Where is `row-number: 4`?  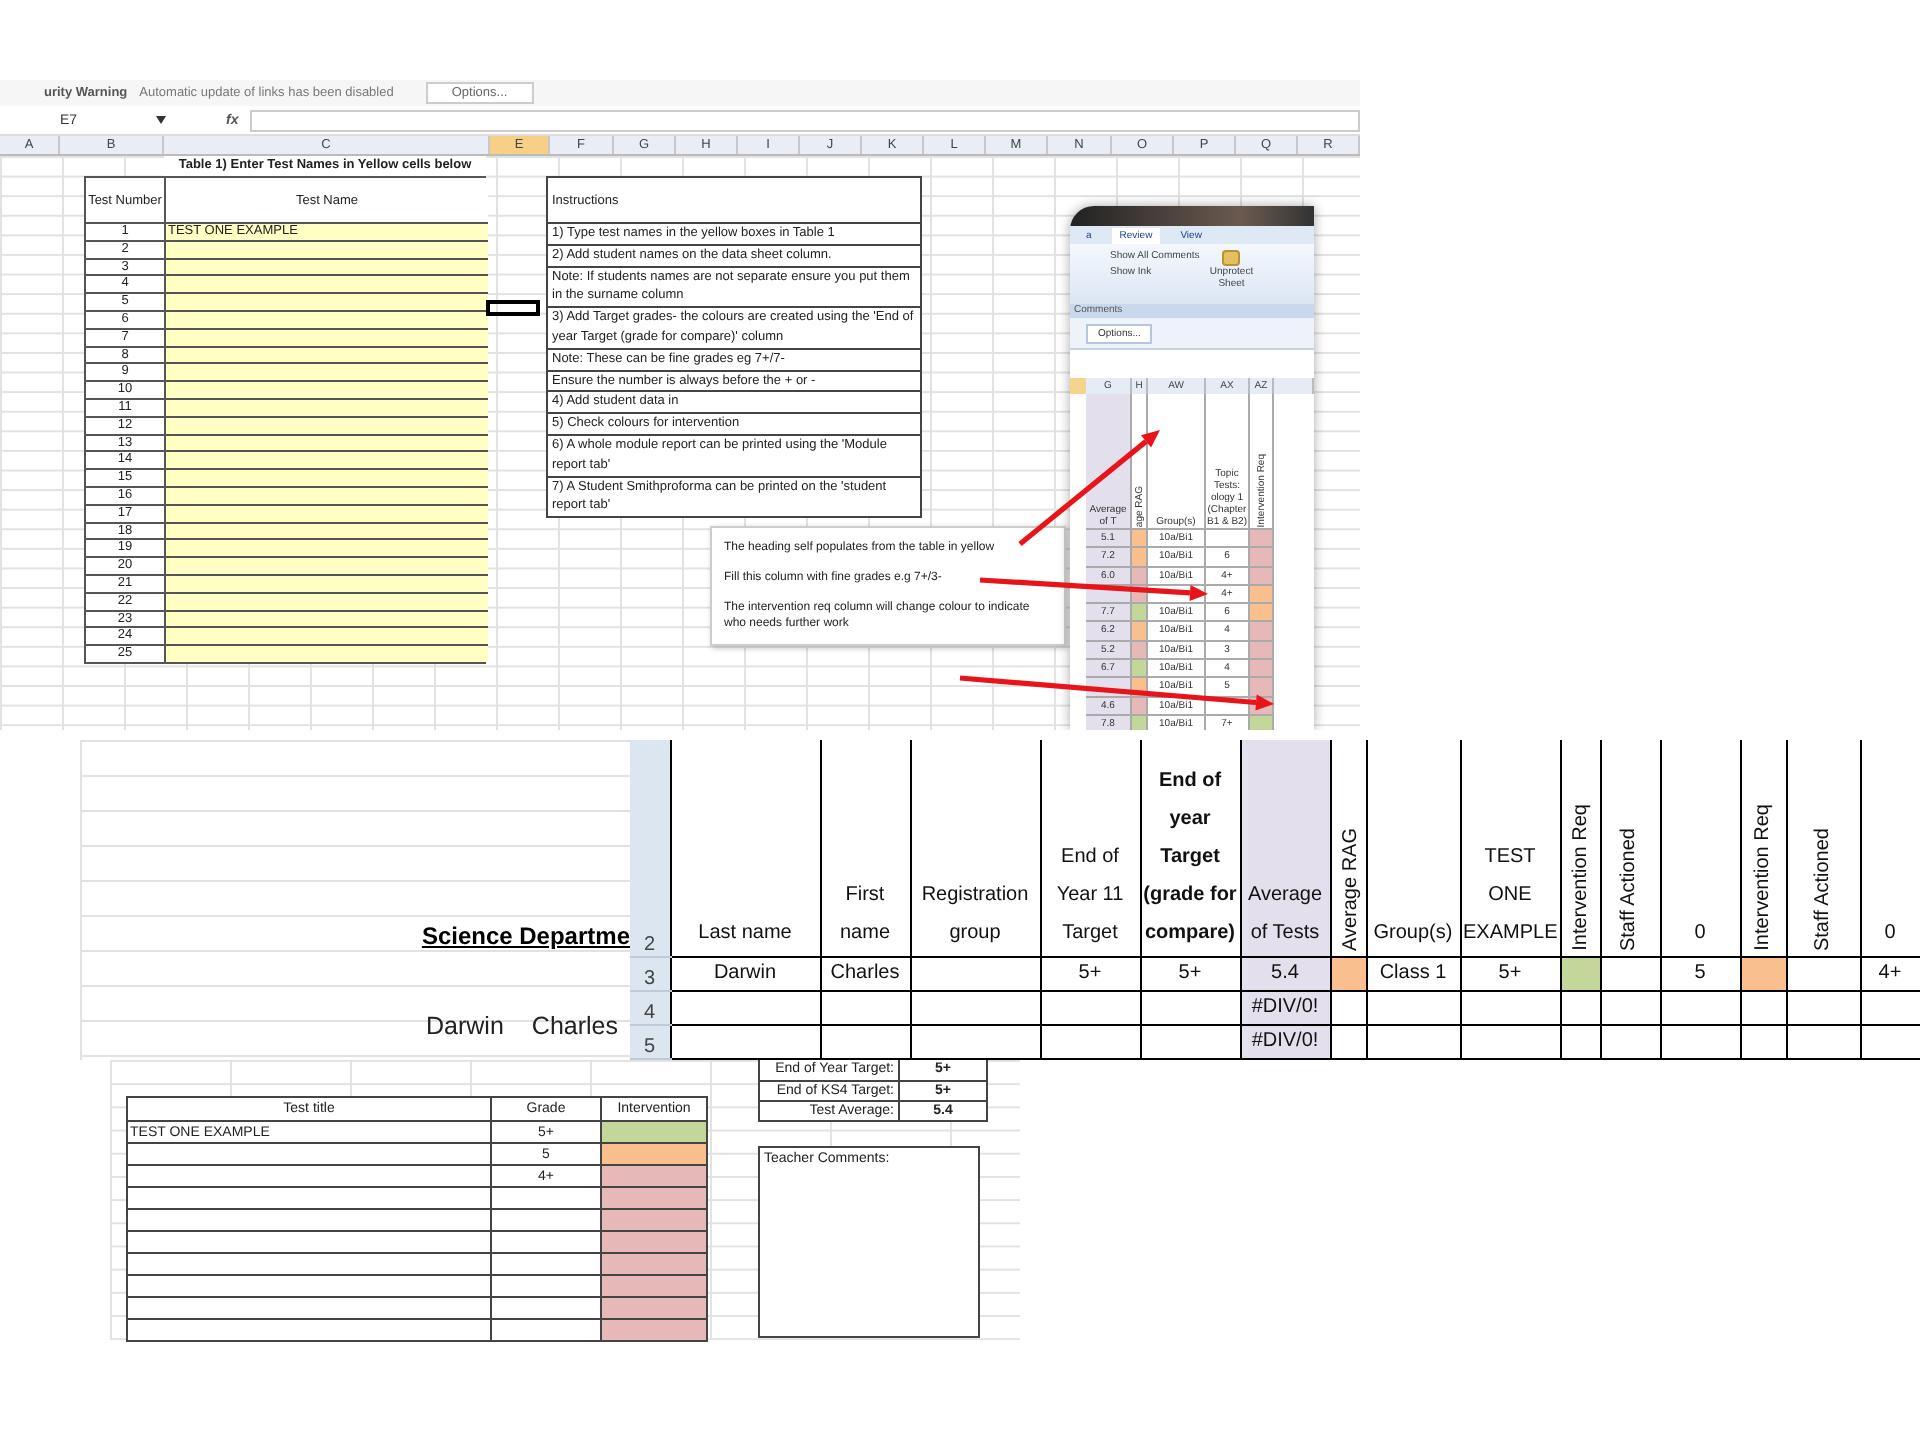 row-number: 4 is located at coordinates (650, 1007).